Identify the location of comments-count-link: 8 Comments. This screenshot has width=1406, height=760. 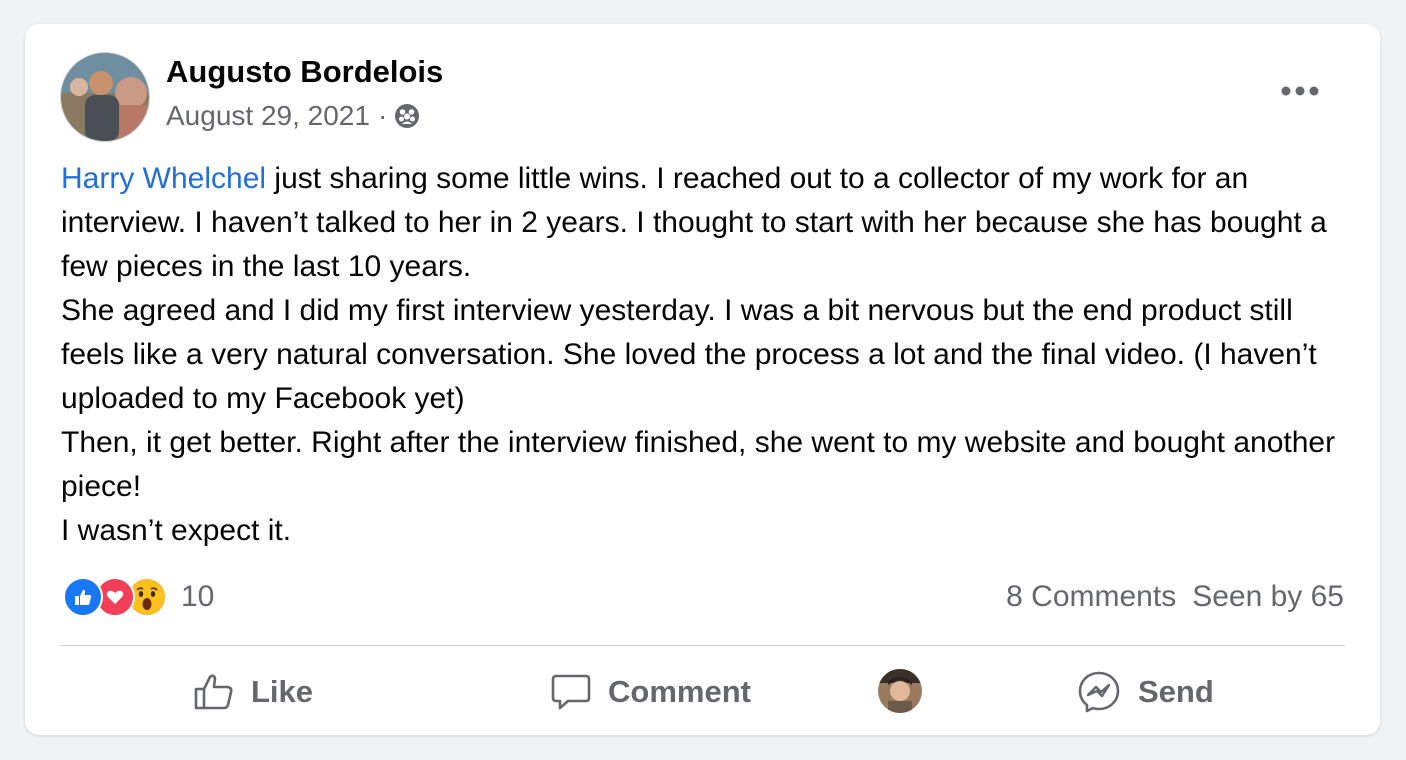
(1091, 597).